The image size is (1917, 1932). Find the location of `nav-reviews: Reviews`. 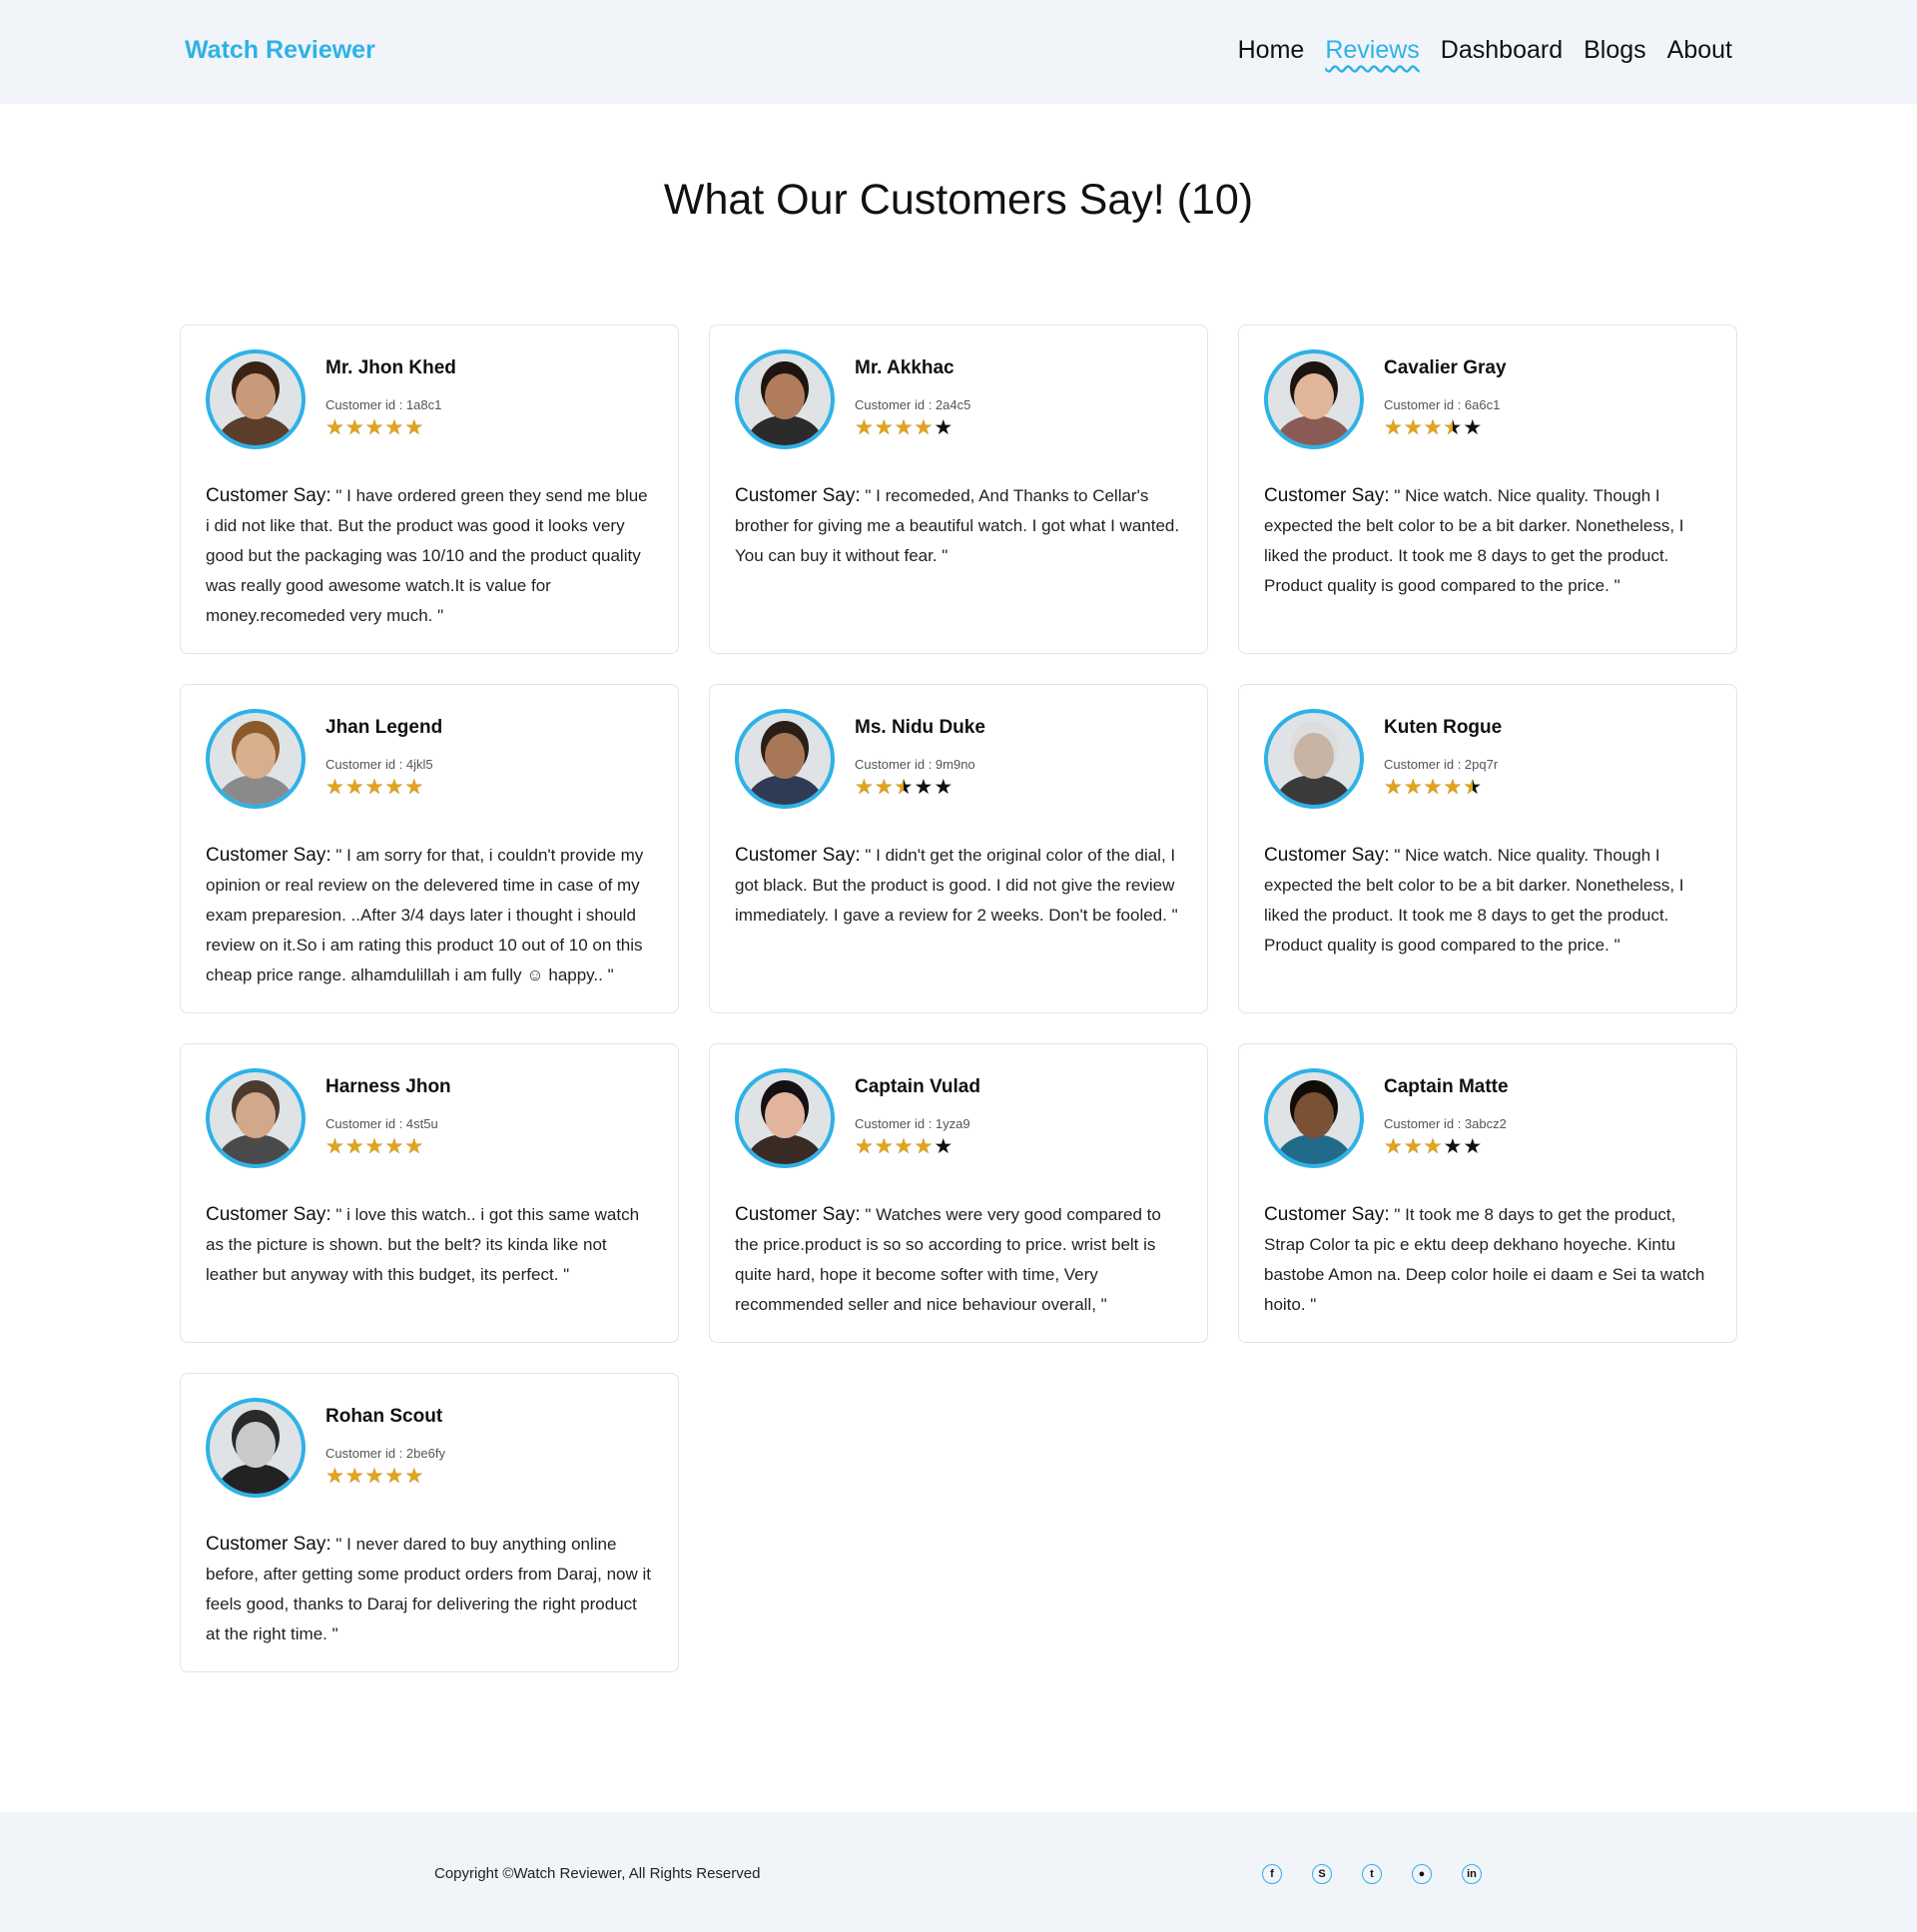

nav-reviews: Reviews is located at coordinates (1372, 51).